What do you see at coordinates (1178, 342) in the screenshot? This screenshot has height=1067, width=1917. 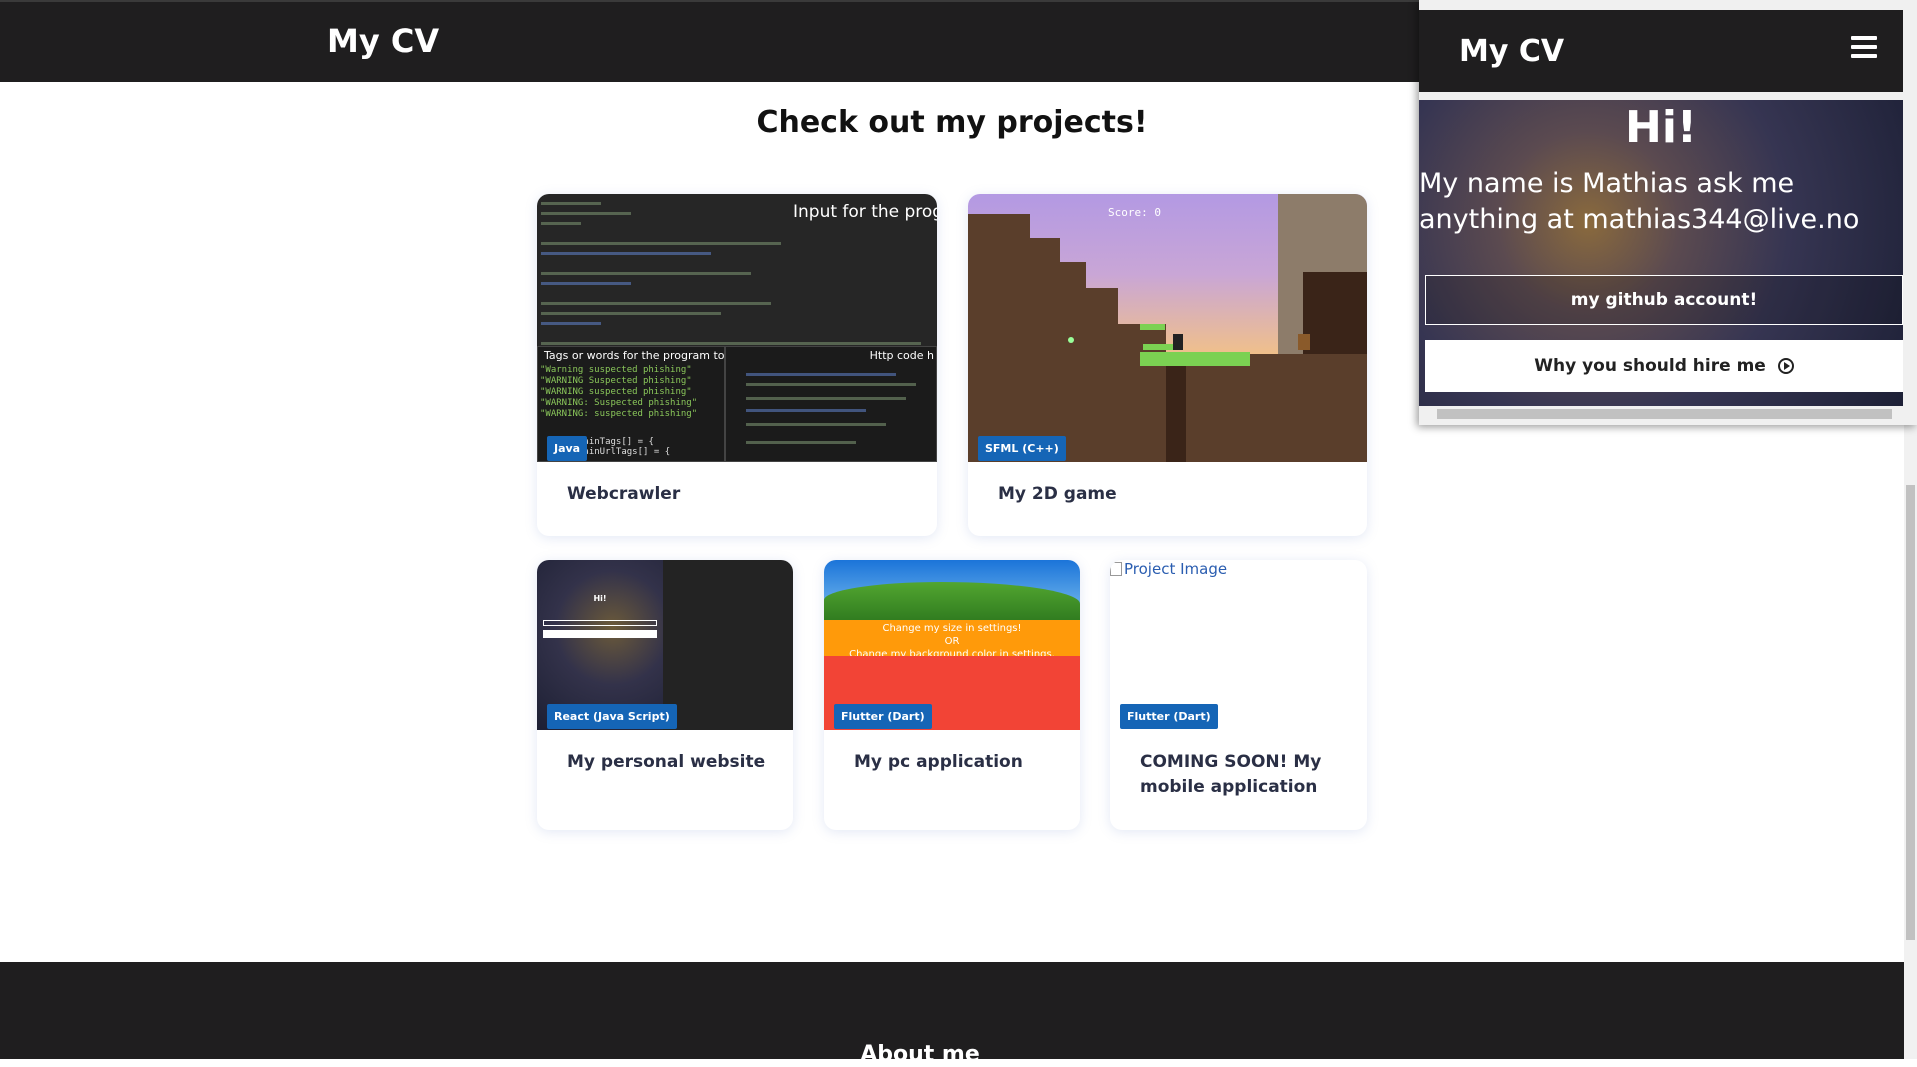 I see `player-sprite` at bounding box center [1178, 342].